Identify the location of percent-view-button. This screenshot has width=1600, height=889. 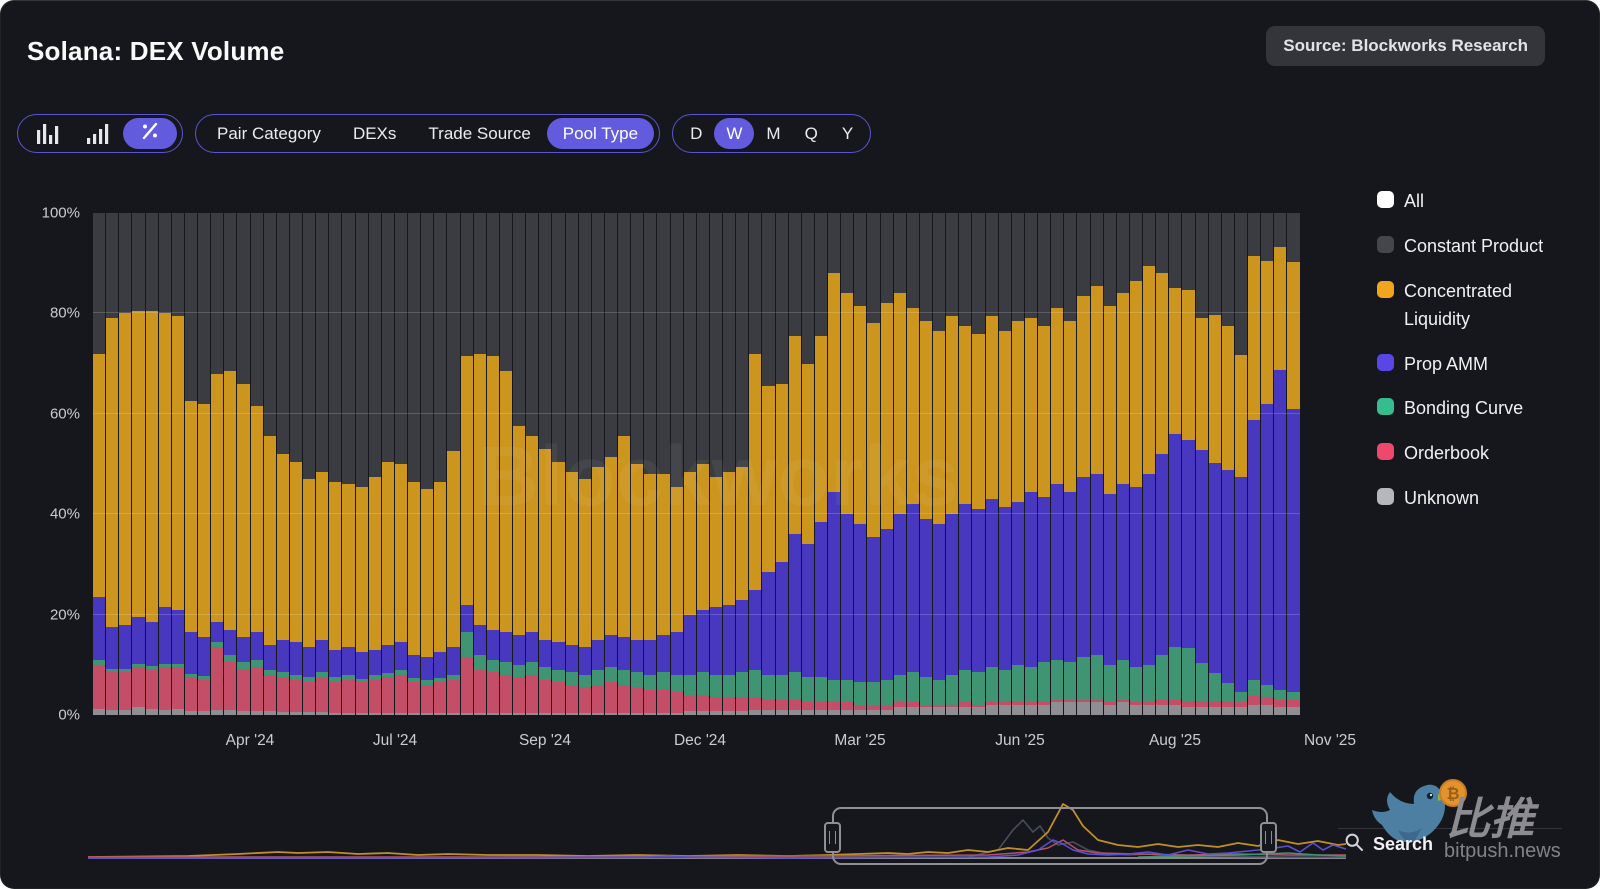
(150, 133).